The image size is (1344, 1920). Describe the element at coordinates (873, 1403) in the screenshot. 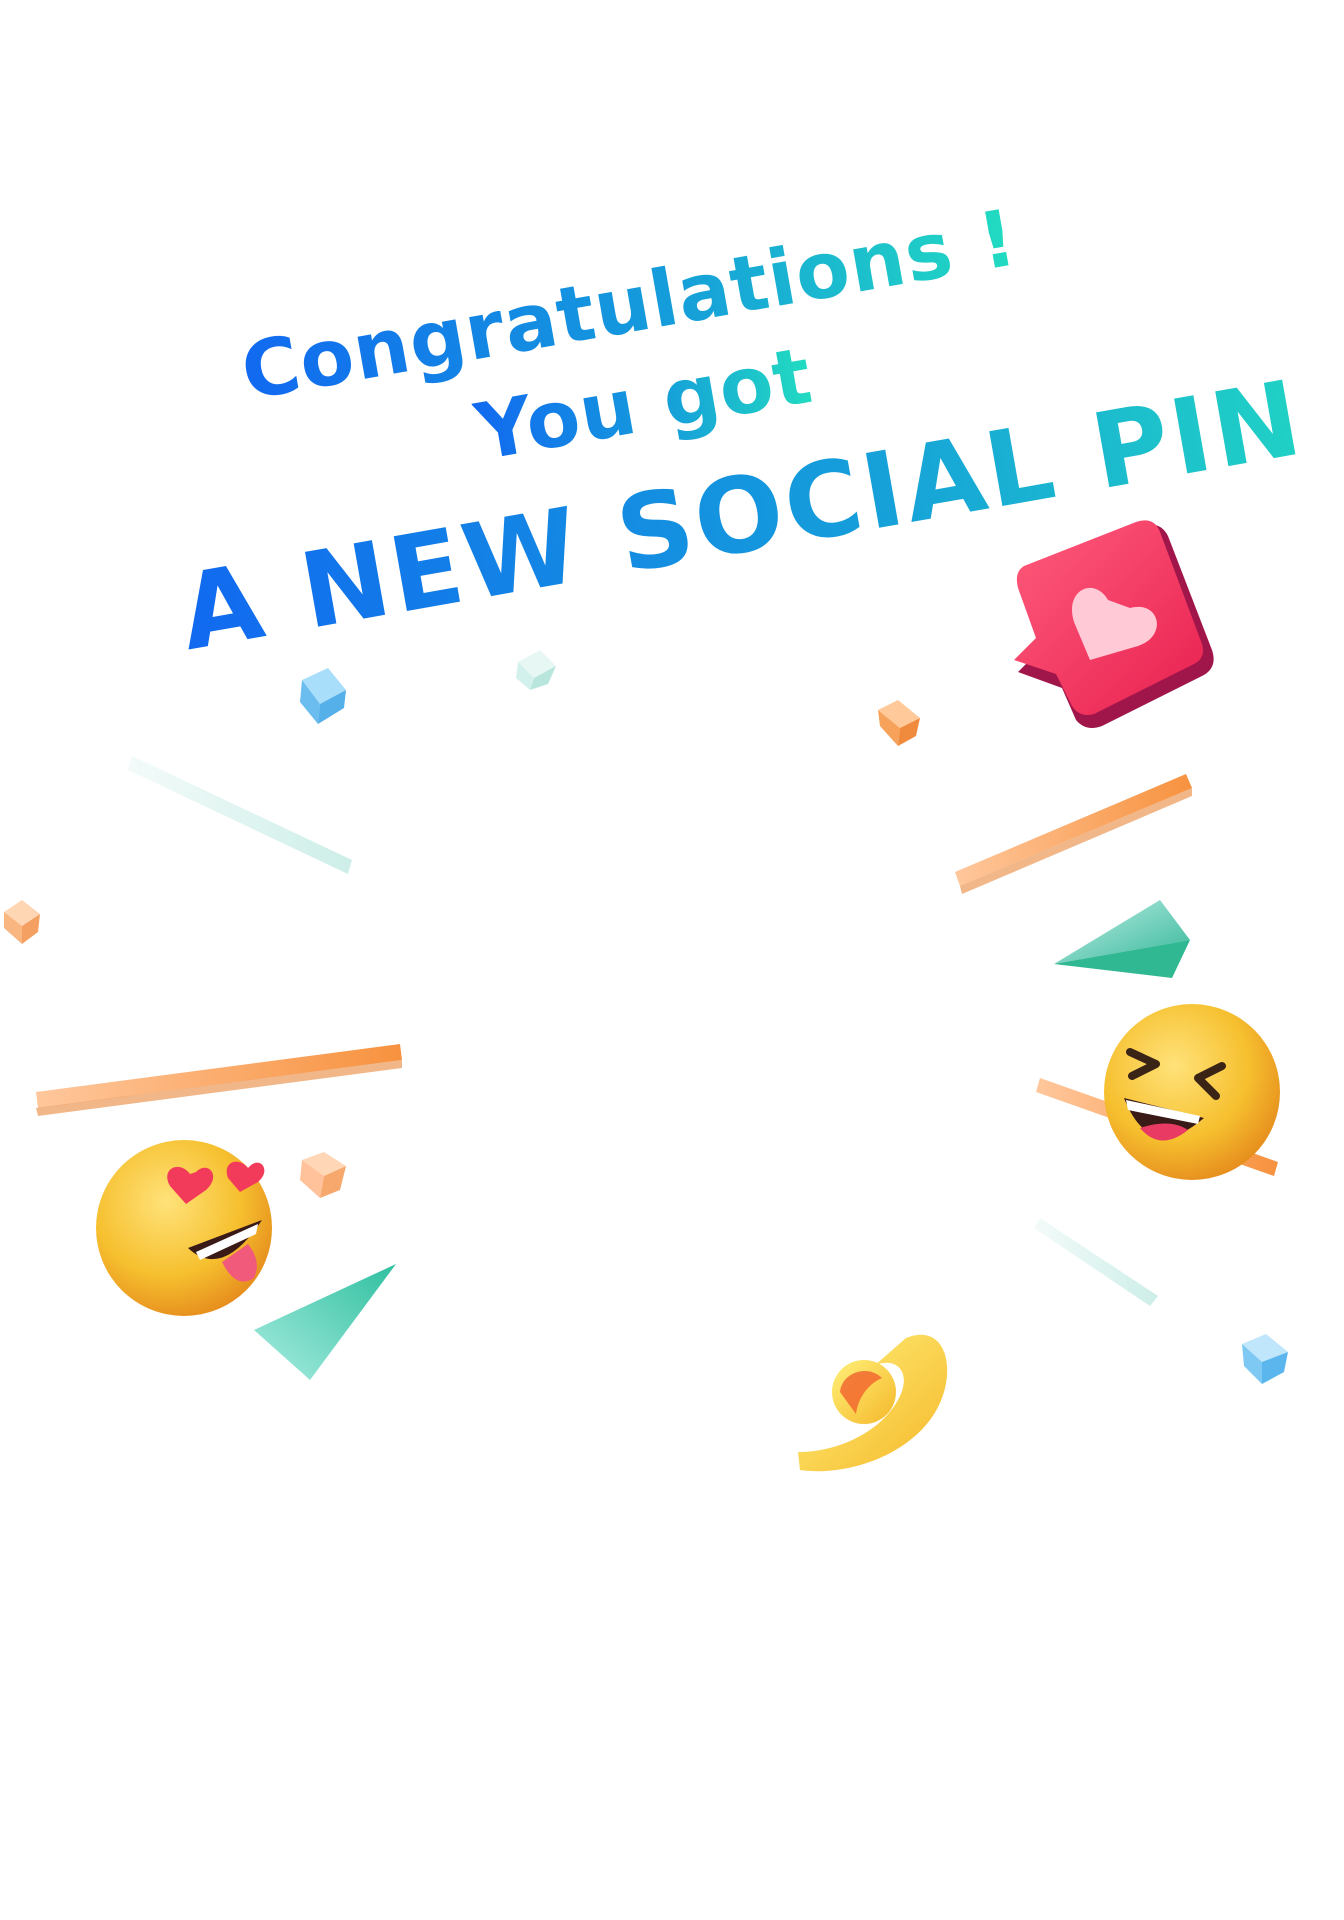

I see `yellow-comma-icon` at that location.